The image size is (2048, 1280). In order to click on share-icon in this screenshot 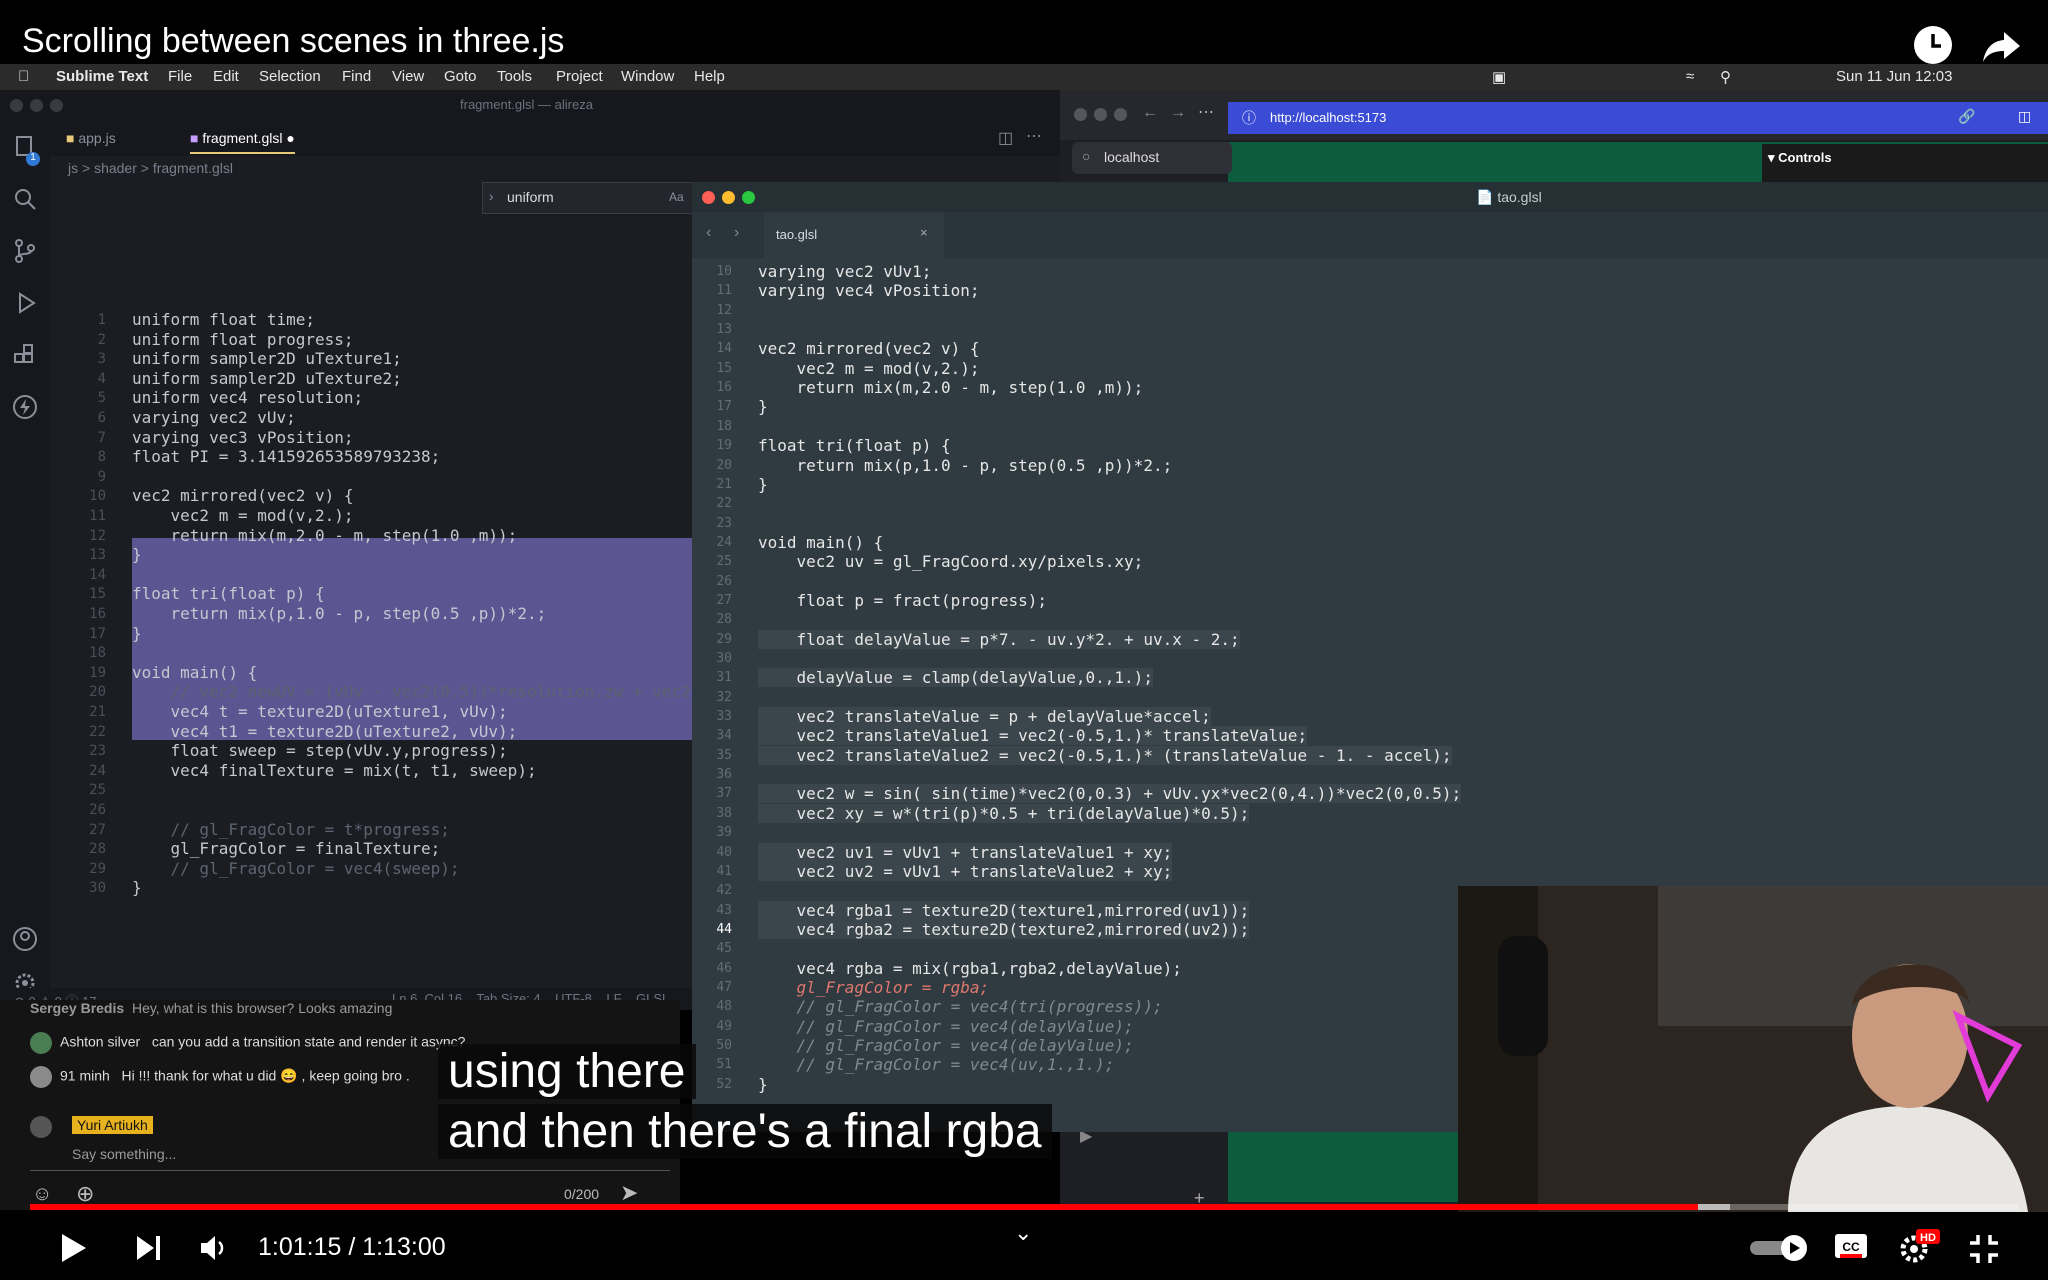, I will do `click(2001, 45)`.